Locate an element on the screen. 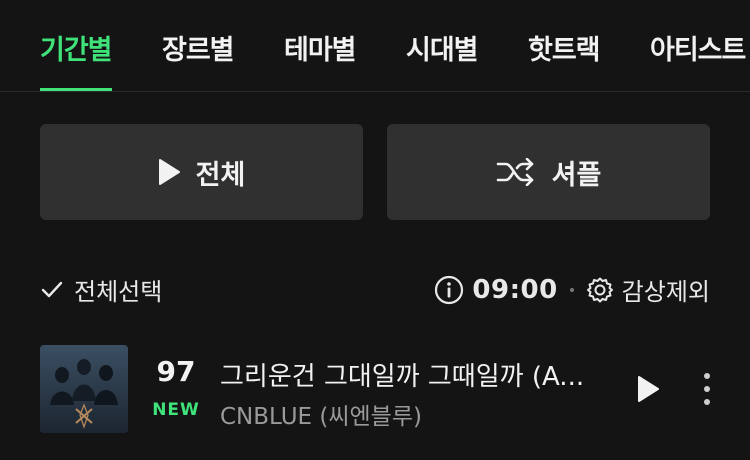  right-options: 09:00 감상제외 is located at coordinates (572, 289).